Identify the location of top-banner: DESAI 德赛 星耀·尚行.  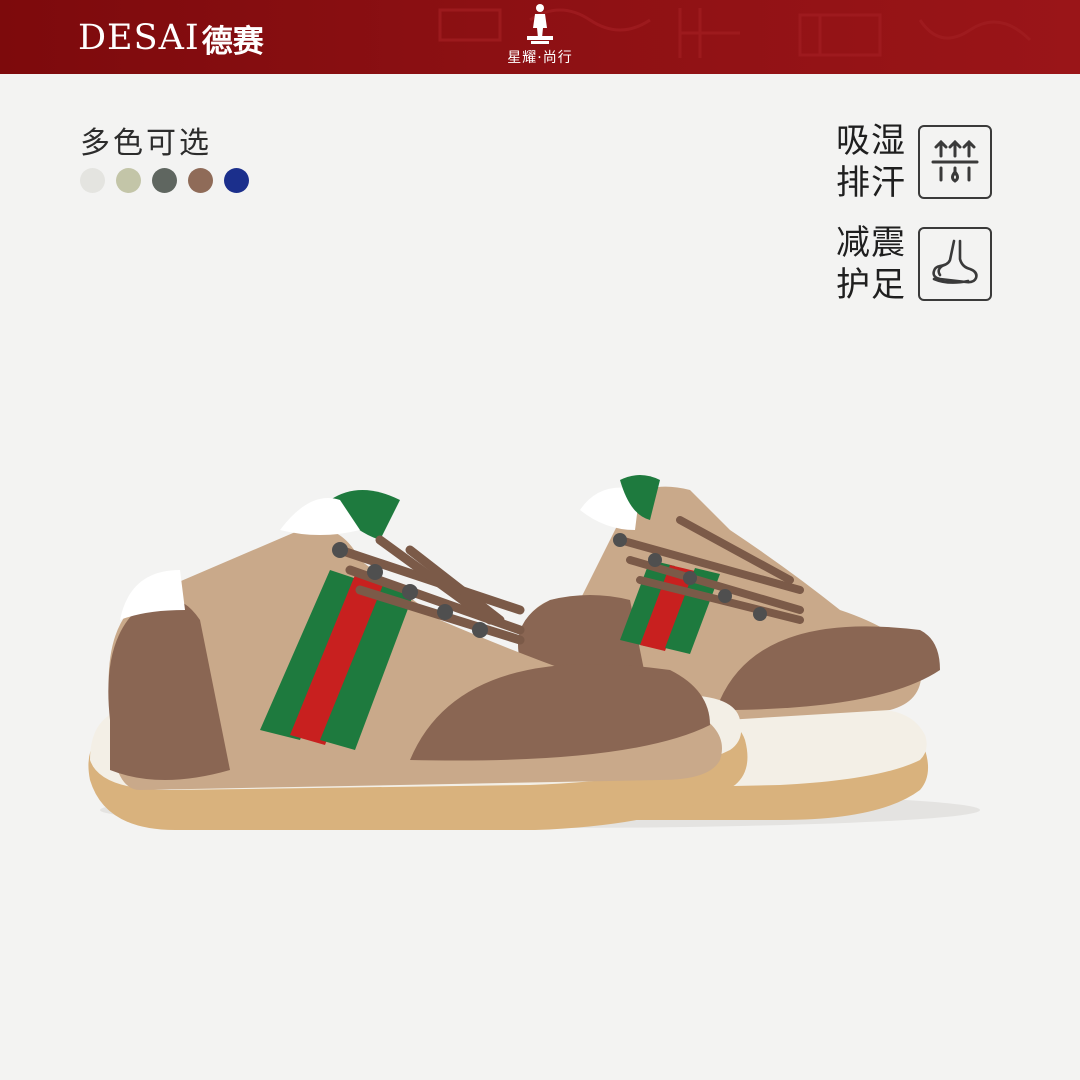
(540, 37).